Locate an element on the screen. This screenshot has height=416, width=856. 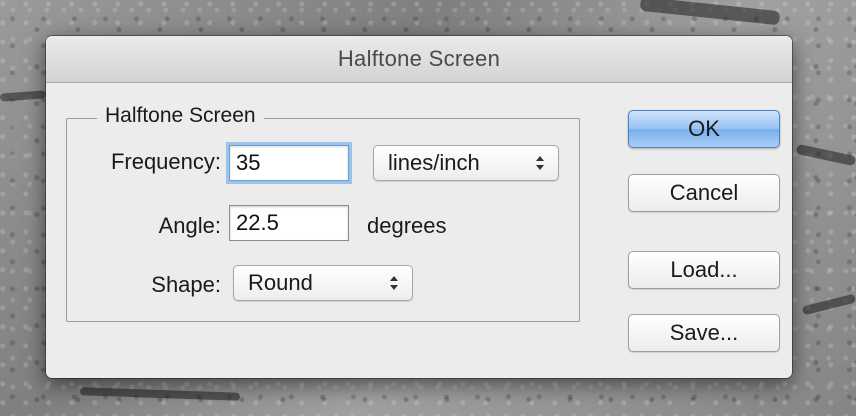
angle-unit-label: degrees is located at coordinates (407, 225).